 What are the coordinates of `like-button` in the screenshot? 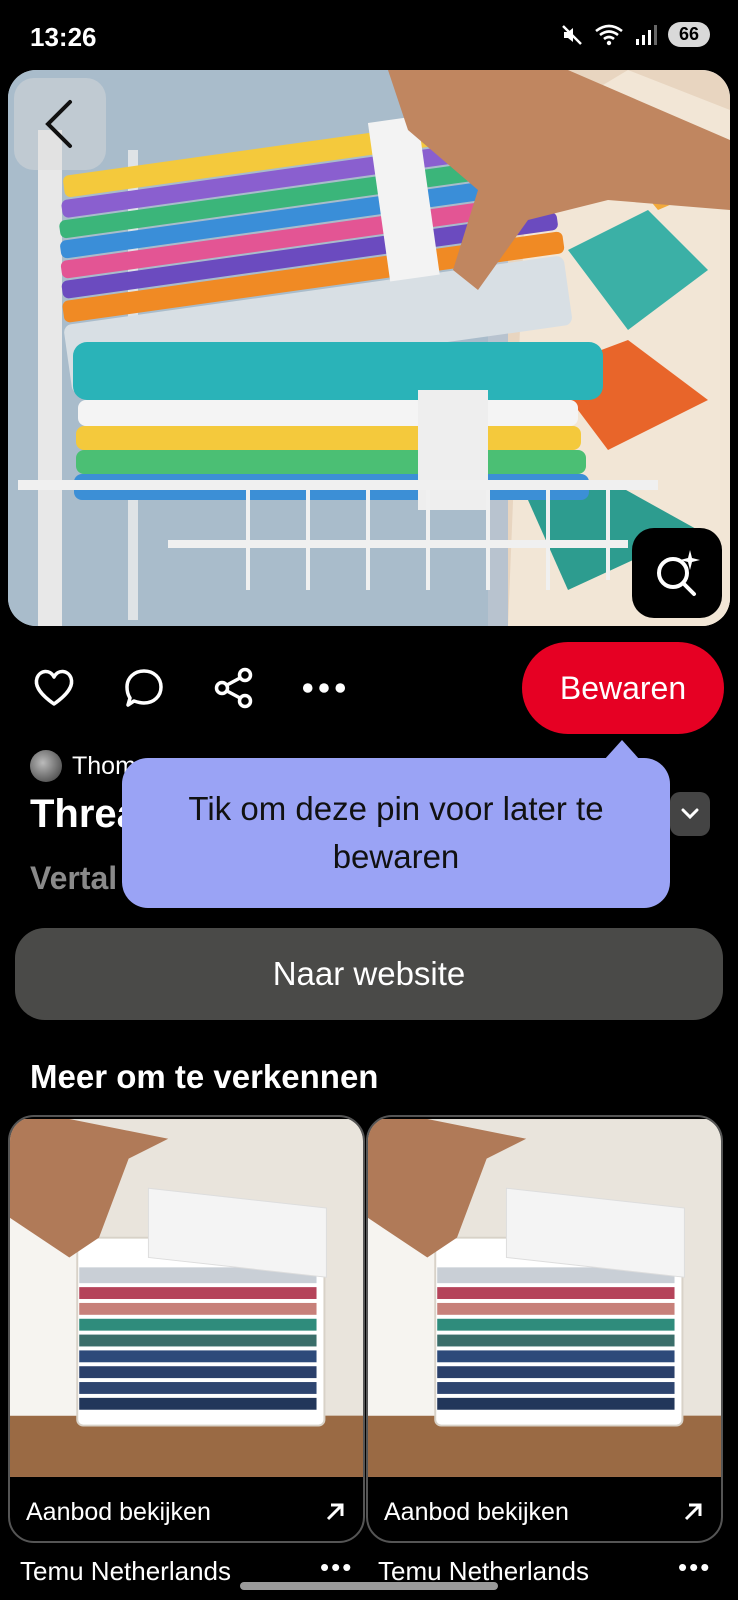 It's located at (54, 688).